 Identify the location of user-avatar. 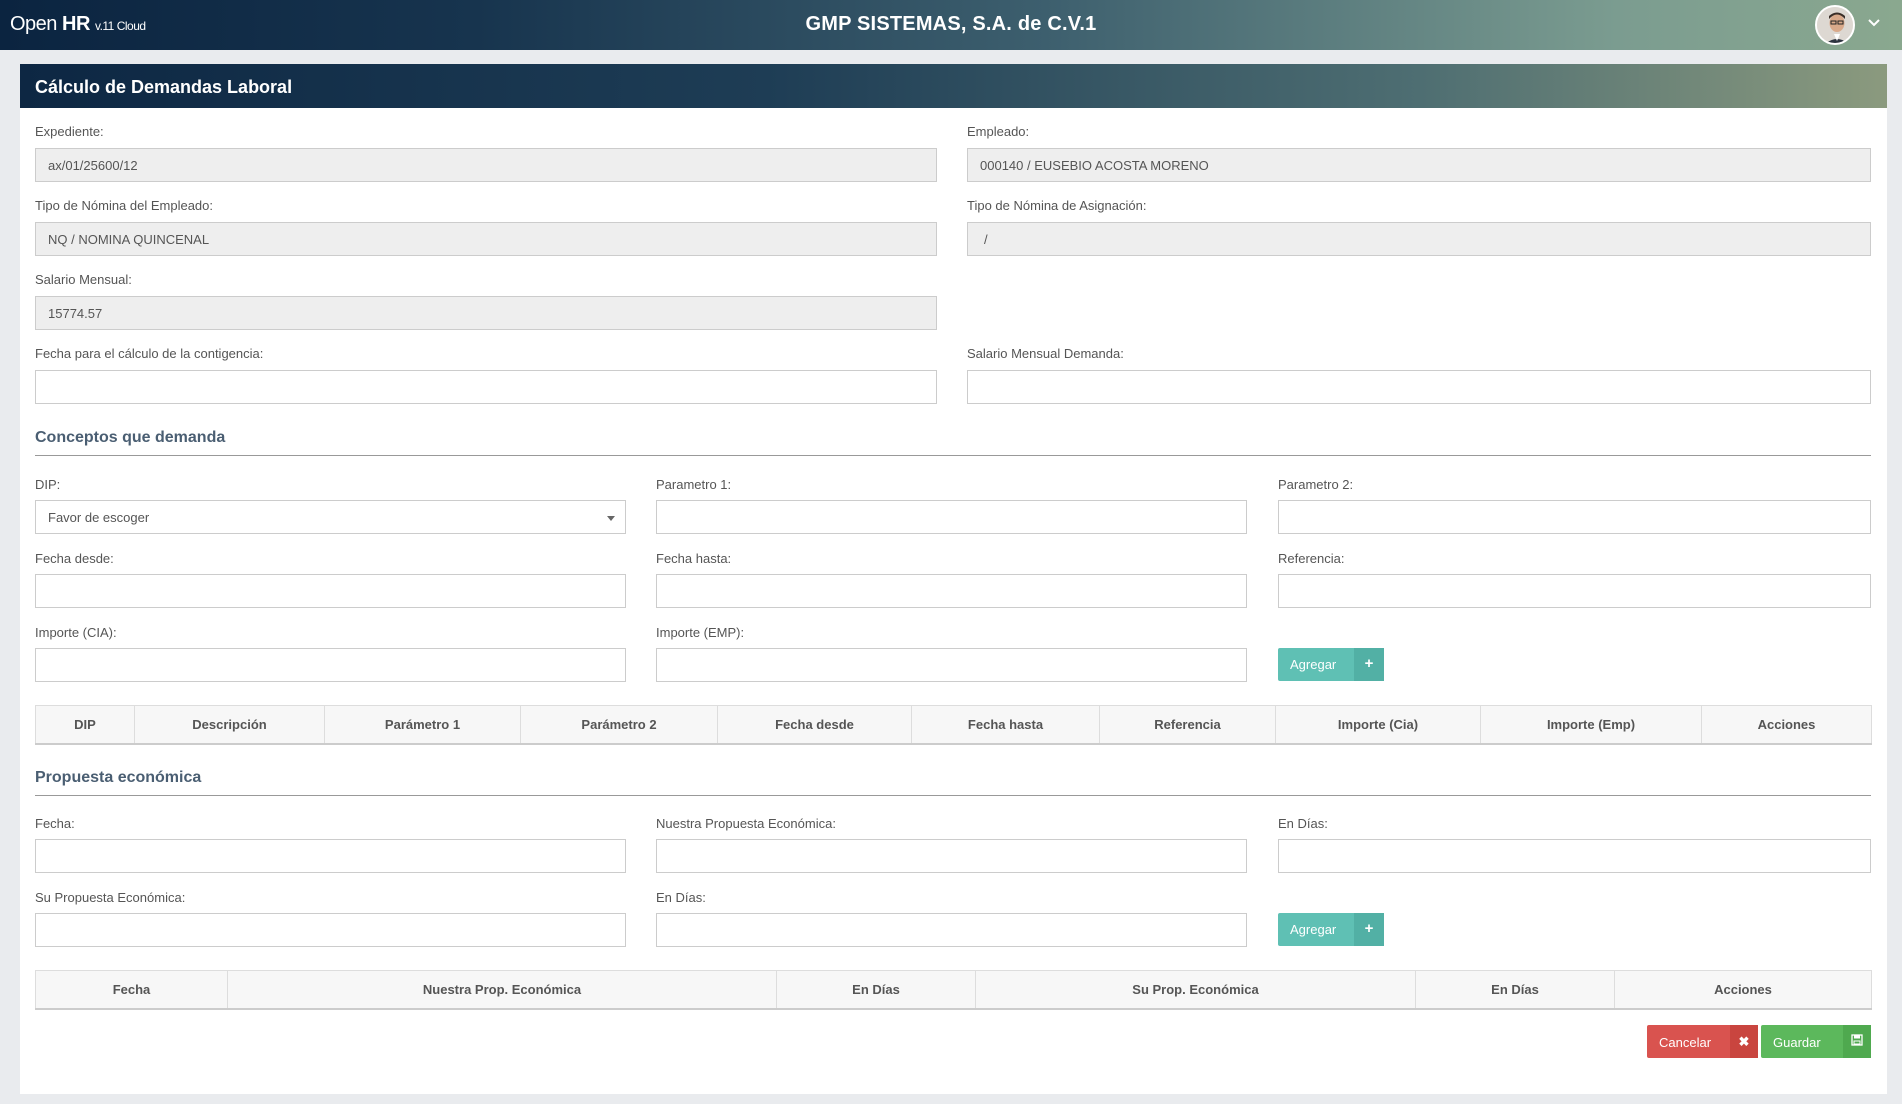
(1835, 25).